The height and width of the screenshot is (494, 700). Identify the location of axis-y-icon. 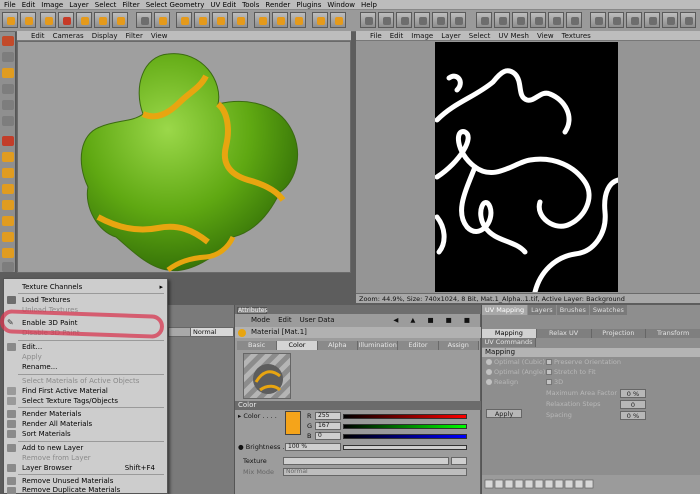
(202, 20).